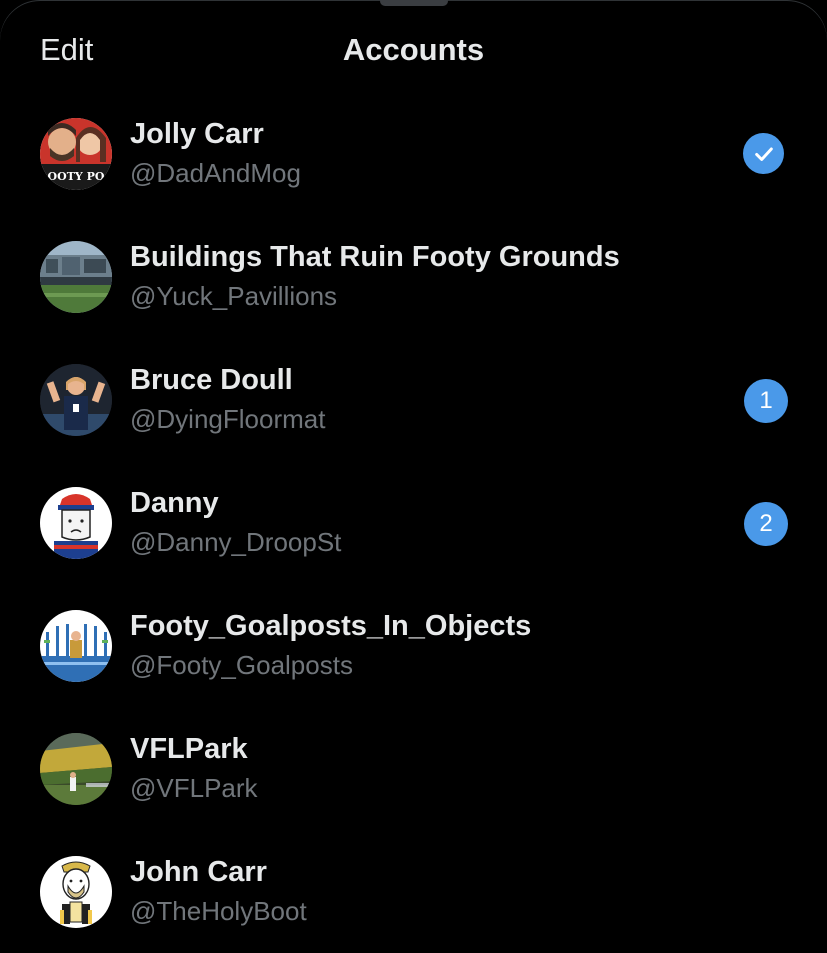 This screenshot has height=953, width=827. What do you see at coordinates (766, 401) in the screenshot?
I see `unread-badge: 1` at bounding box center [766, 401].